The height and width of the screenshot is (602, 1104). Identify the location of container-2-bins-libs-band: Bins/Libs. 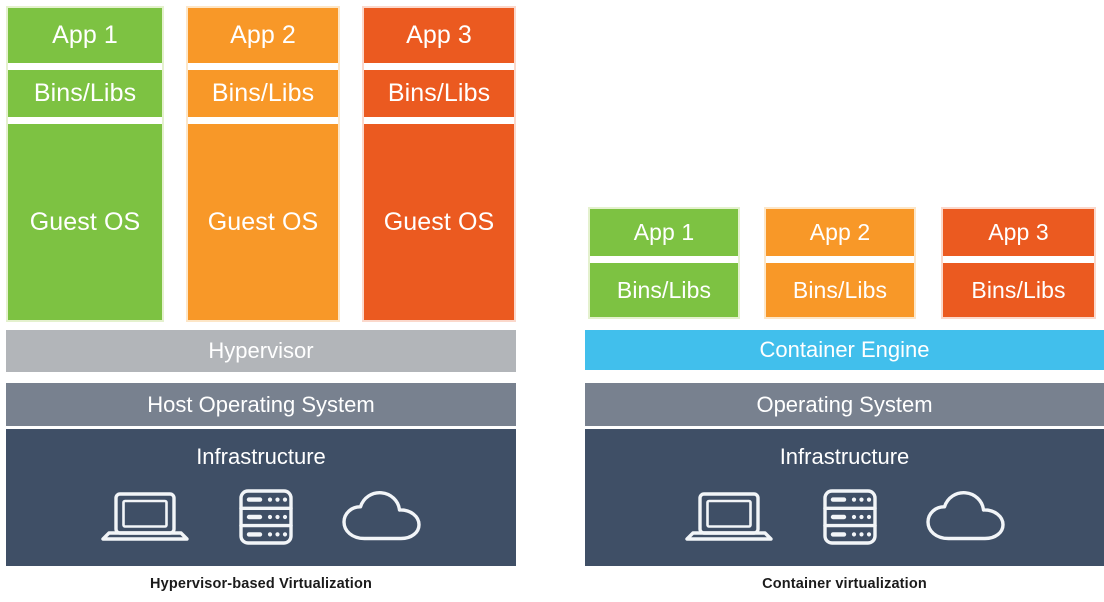
(840, 290).